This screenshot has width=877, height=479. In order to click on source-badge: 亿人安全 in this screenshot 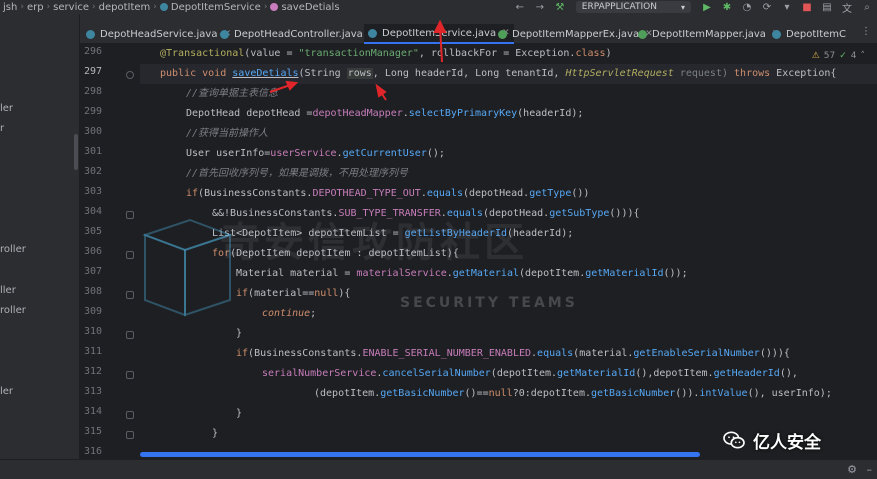, I will do `click(772, 440)`.